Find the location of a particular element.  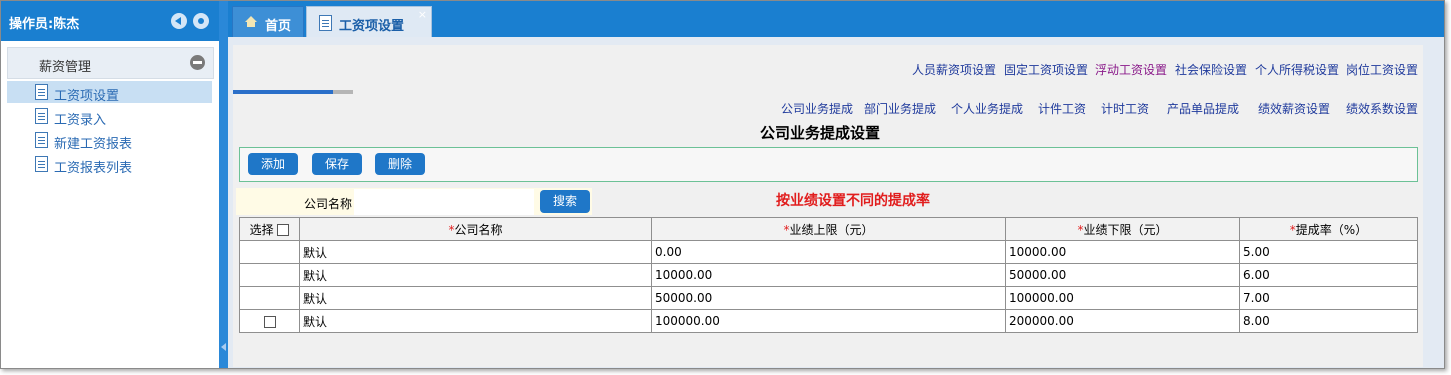

sidebar: 薪资管理 工资项设置 工资录入 新建工资报表 工资报表列表 is located at coordinates (110, 204).